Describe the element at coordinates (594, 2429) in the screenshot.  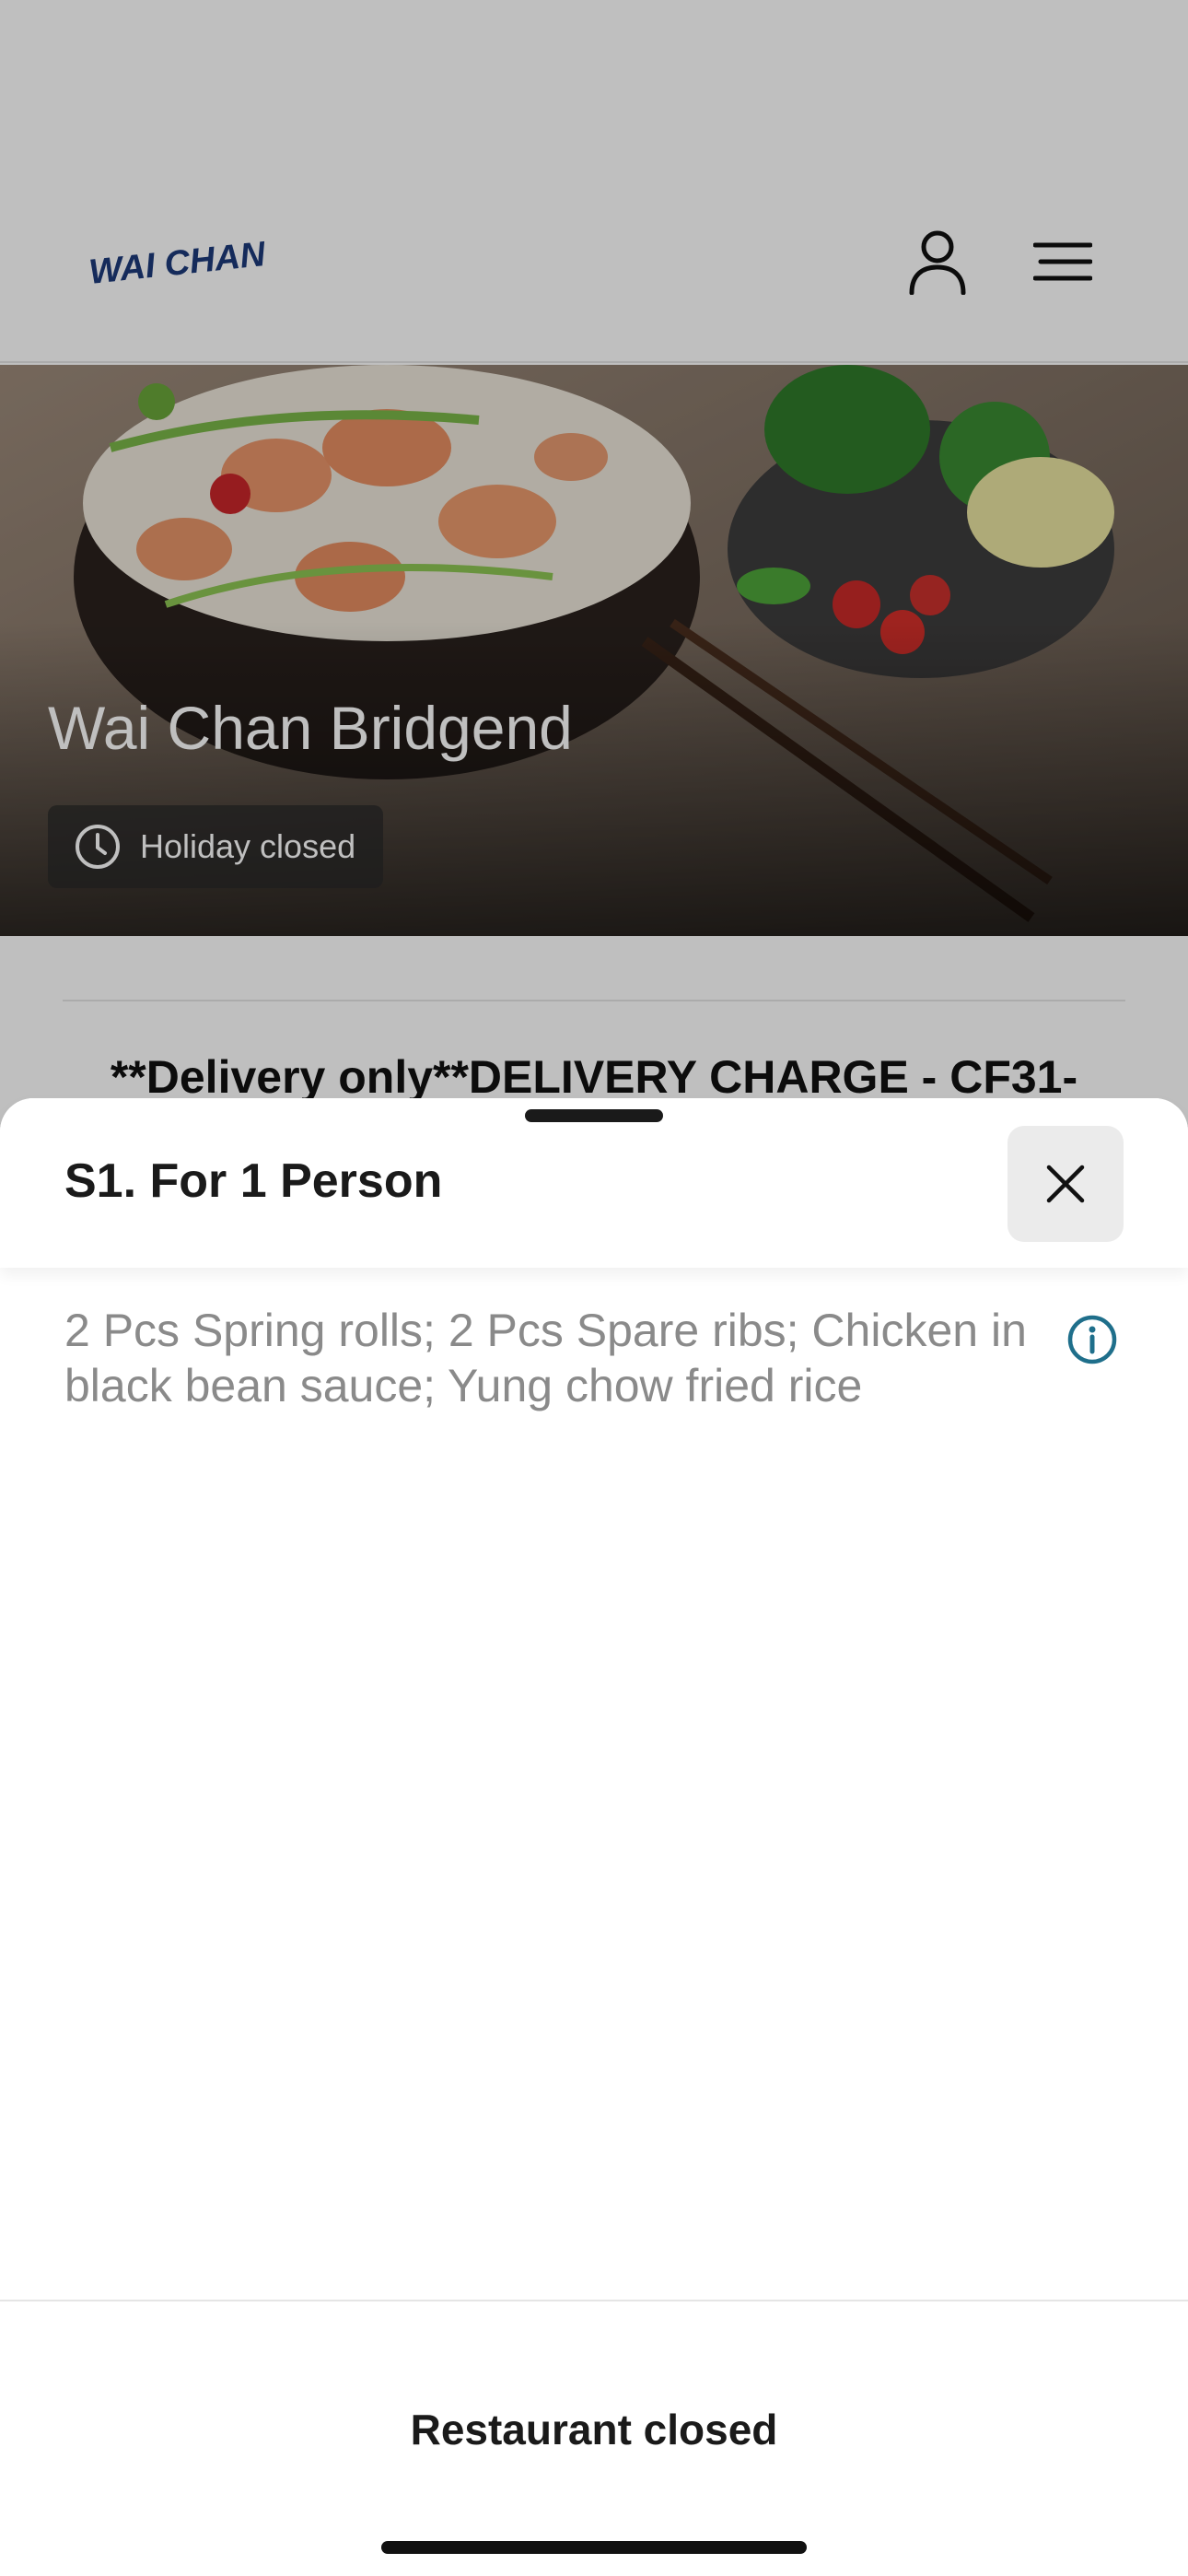
I see `restaurant-closed-button: Restaurant closed` at that location.